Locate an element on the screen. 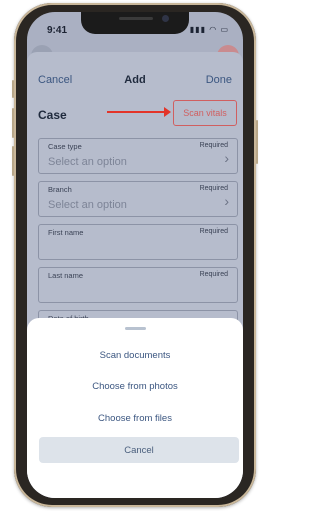  side-button is located at coordinates (13, 89).